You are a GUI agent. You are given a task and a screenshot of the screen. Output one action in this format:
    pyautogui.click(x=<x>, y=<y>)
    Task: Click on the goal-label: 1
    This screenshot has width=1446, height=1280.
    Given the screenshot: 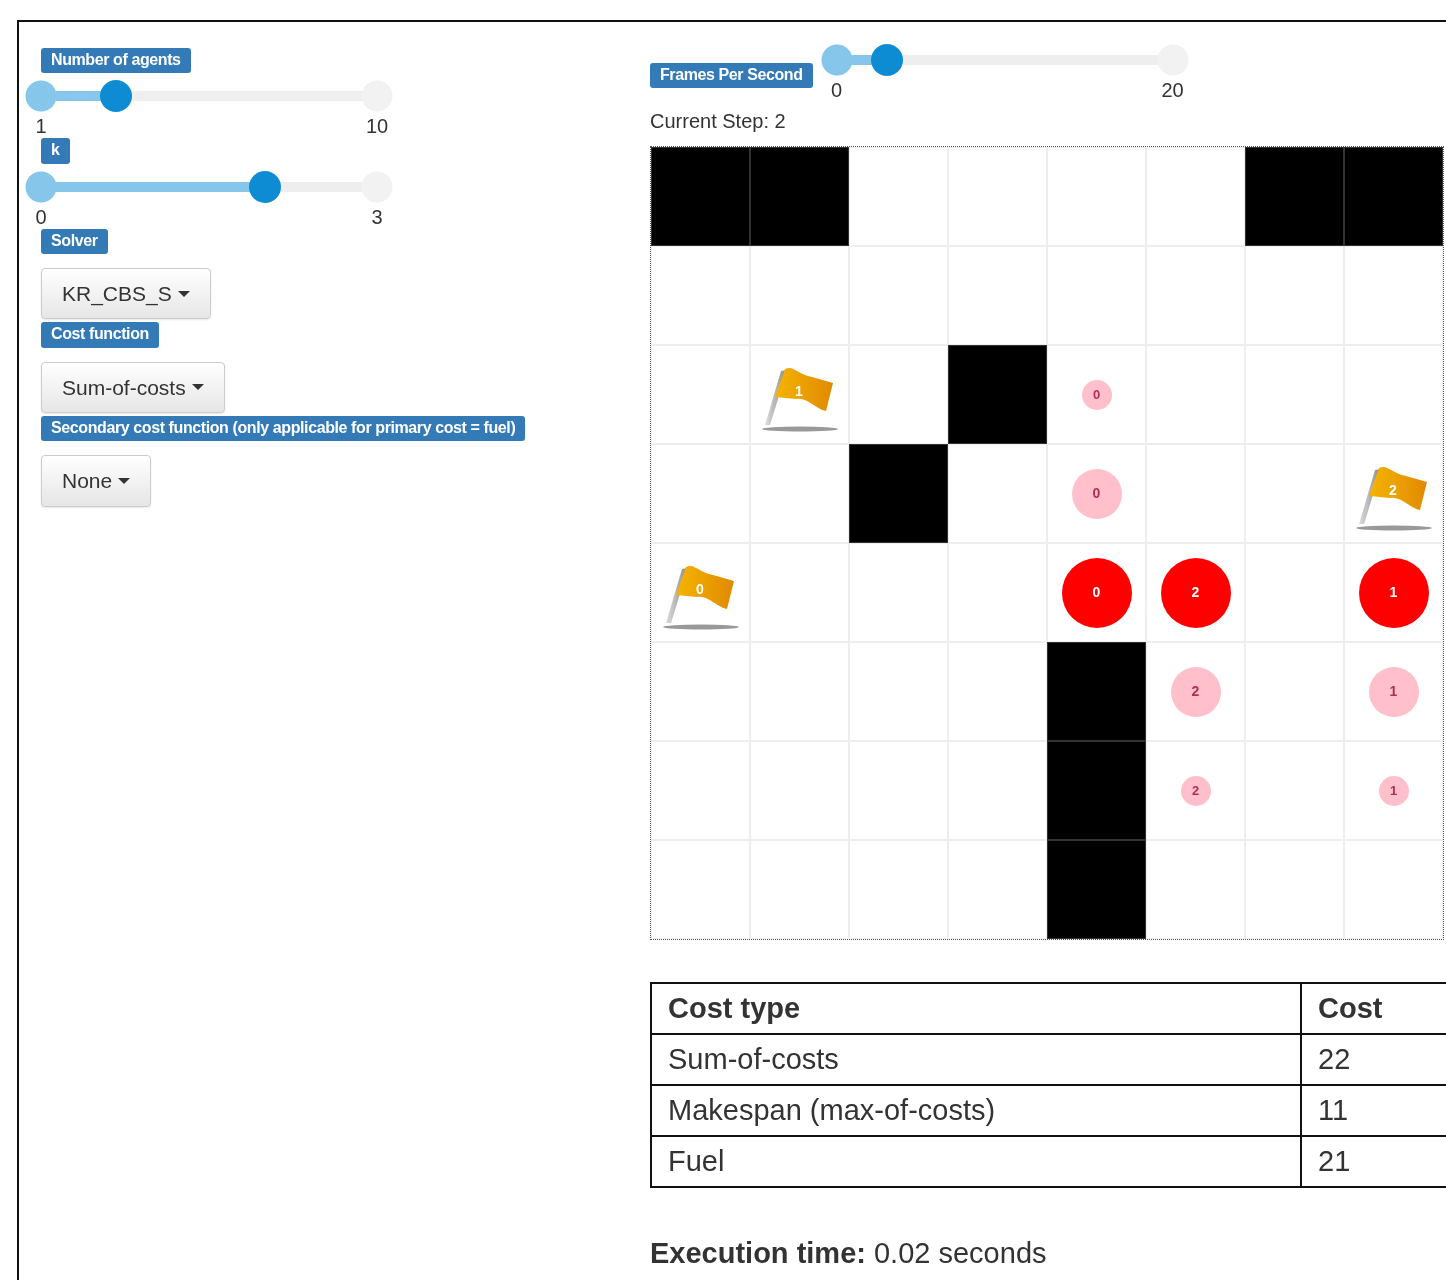 What is the action you would take?
    pyautogui.click(x=799, y=391)
    